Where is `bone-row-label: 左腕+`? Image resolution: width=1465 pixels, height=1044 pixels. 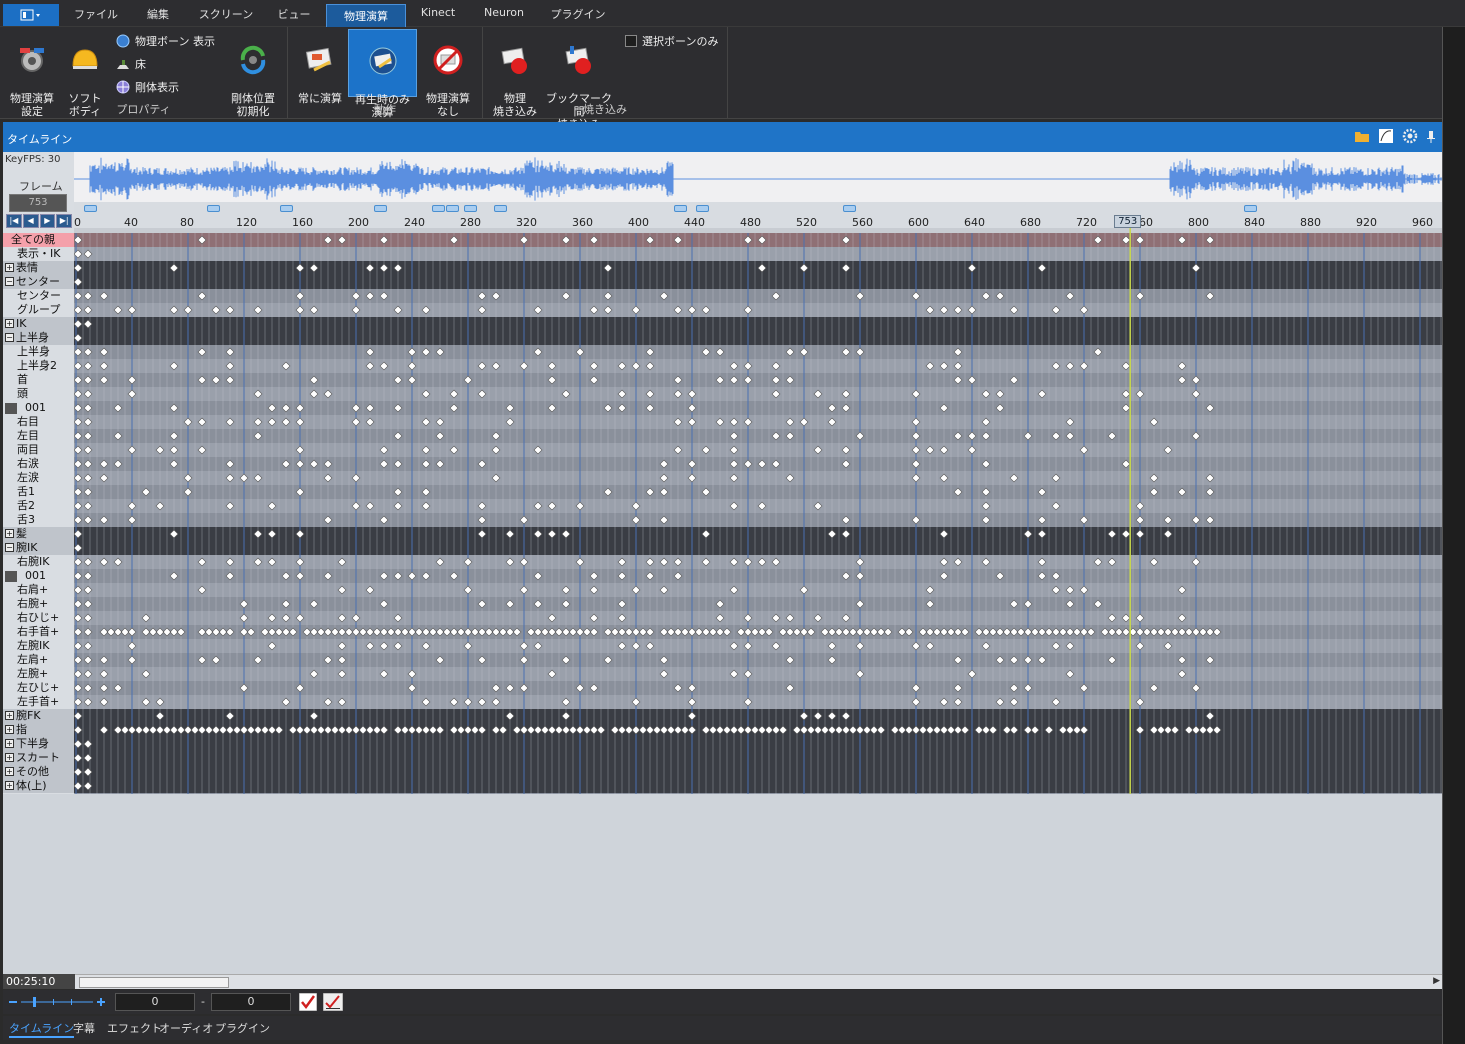 bone-row-label: 左腕+ is located at coordinates (38, 674).